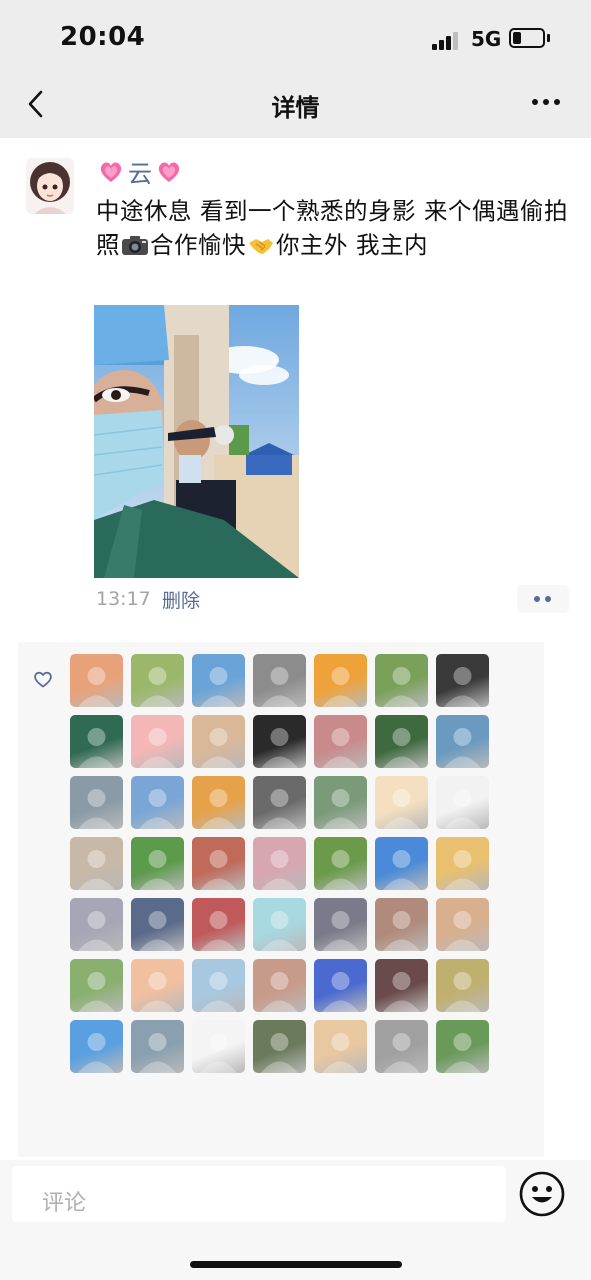  Describe the element at coordinates (261, 246) in the screenshot. I see `handshake-emoji` at that location.